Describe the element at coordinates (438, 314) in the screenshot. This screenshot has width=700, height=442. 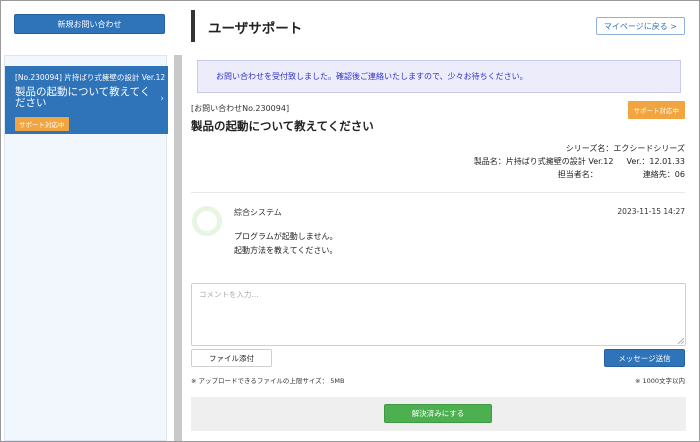
I see `comment-input` at that location.